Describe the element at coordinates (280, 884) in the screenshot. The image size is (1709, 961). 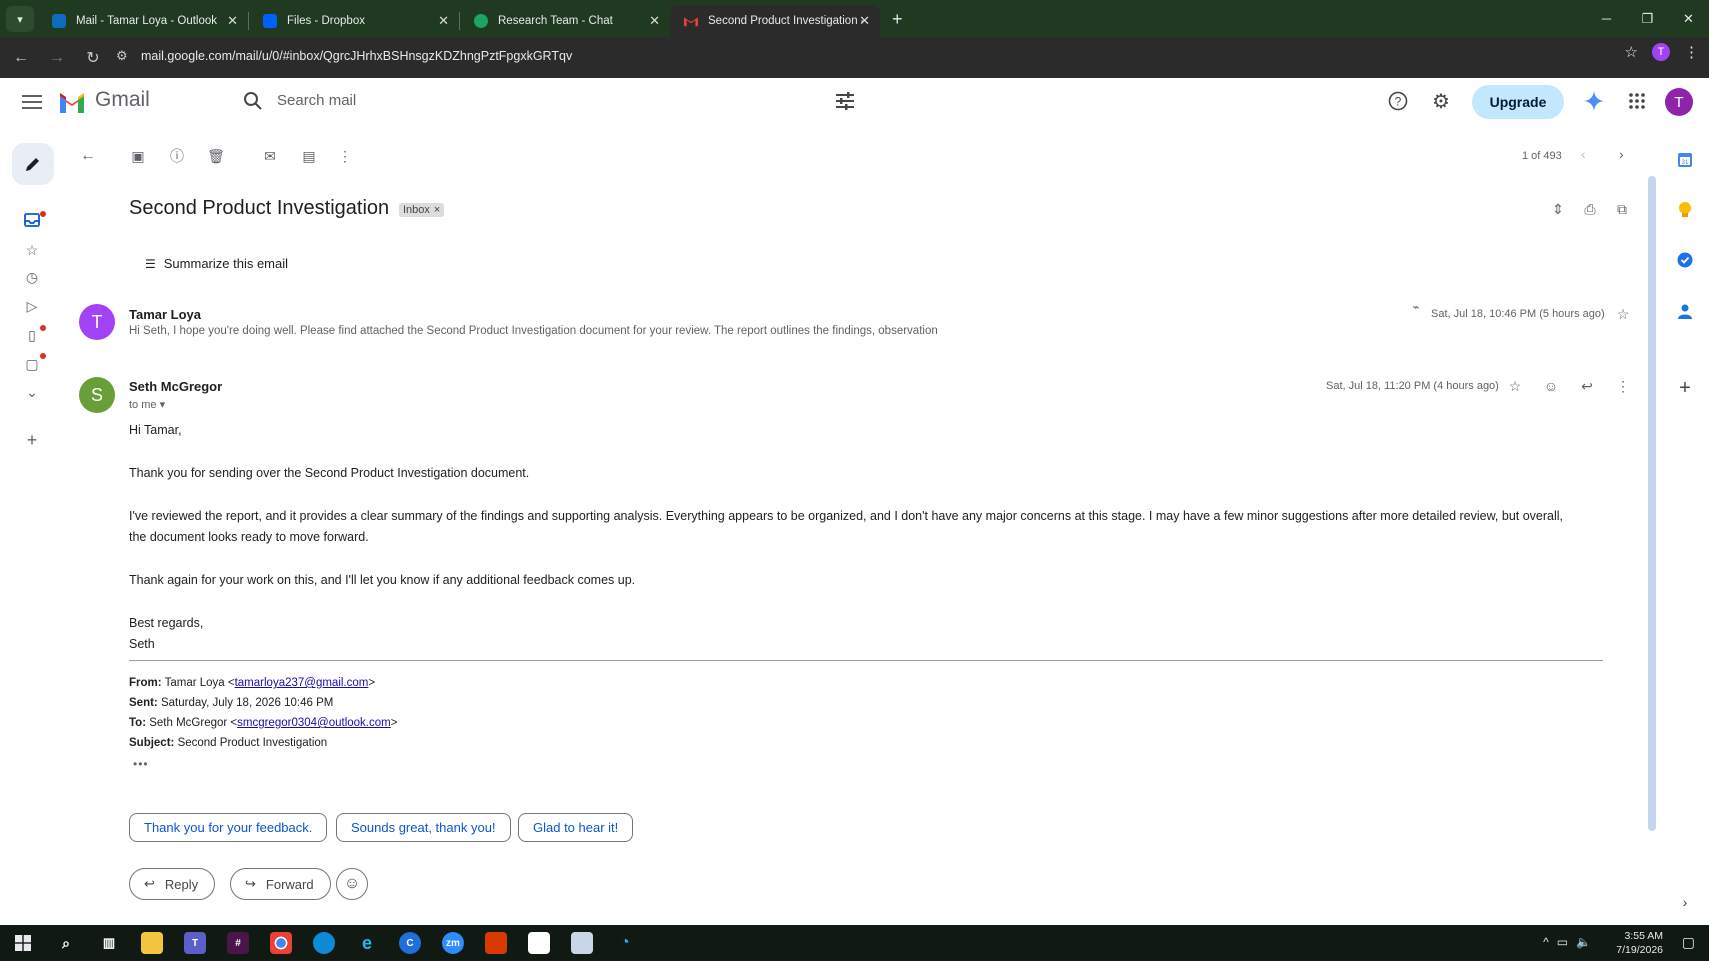
I see `forward-button: ↪ Forward` at that location.